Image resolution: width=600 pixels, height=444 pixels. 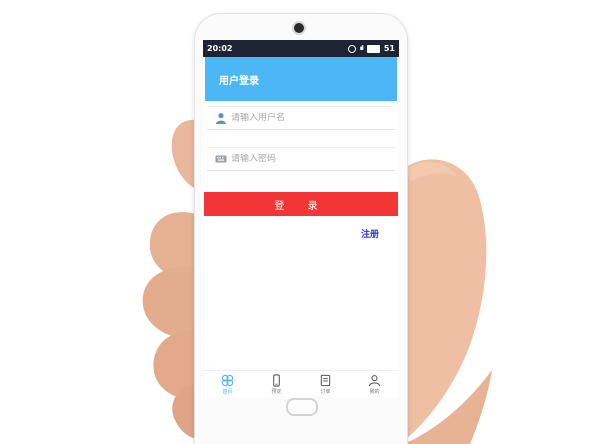 I want to click on tab-label-home: 首页, so click(x=227, y=391).